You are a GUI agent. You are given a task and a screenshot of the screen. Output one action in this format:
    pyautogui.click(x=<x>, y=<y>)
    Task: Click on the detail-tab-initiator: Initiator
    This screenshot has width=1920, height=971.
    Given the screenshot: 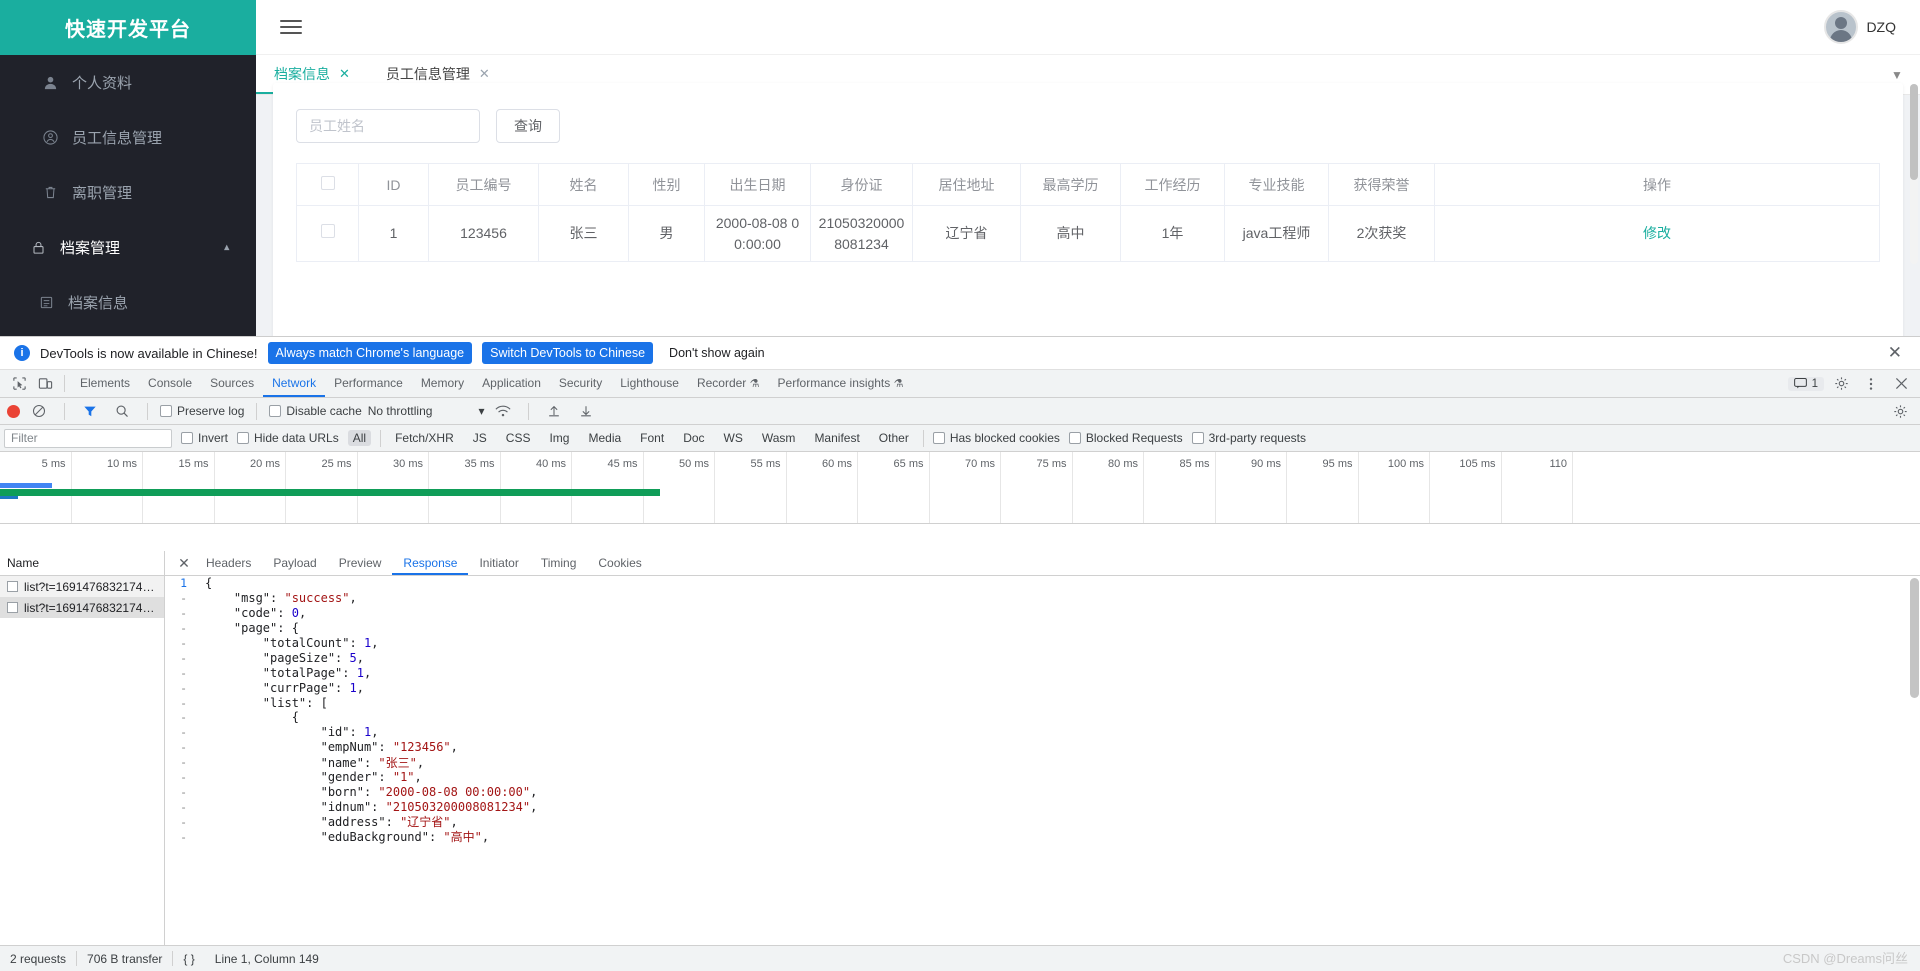 What is the action you would take?
    pyautogui.click(x=498, y=563)
    